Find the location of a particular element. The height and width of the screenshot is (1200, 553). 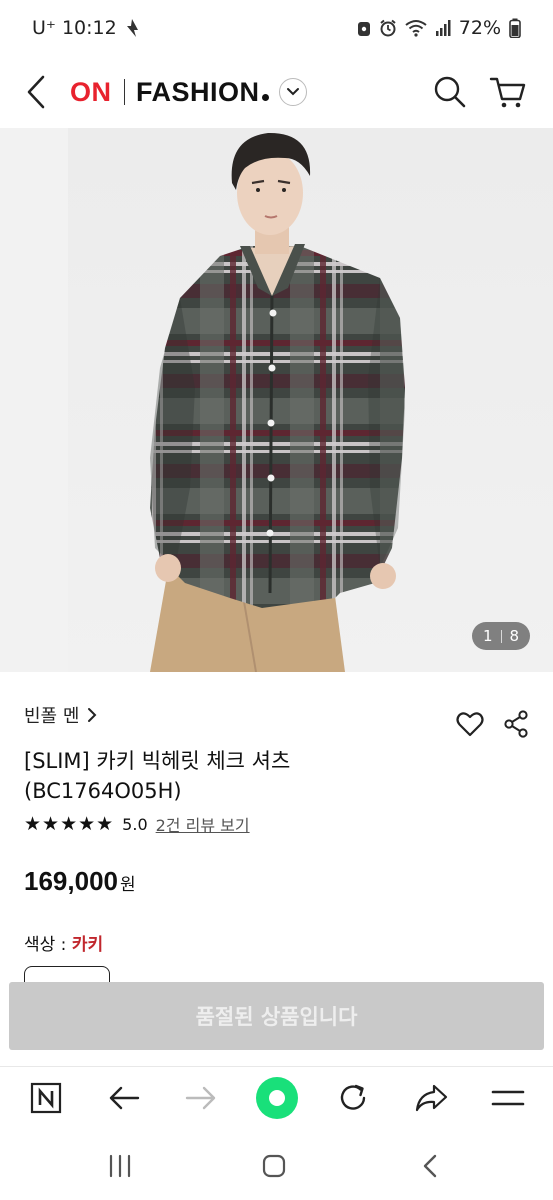

wifi-icon is located at coordinates (416, 28).